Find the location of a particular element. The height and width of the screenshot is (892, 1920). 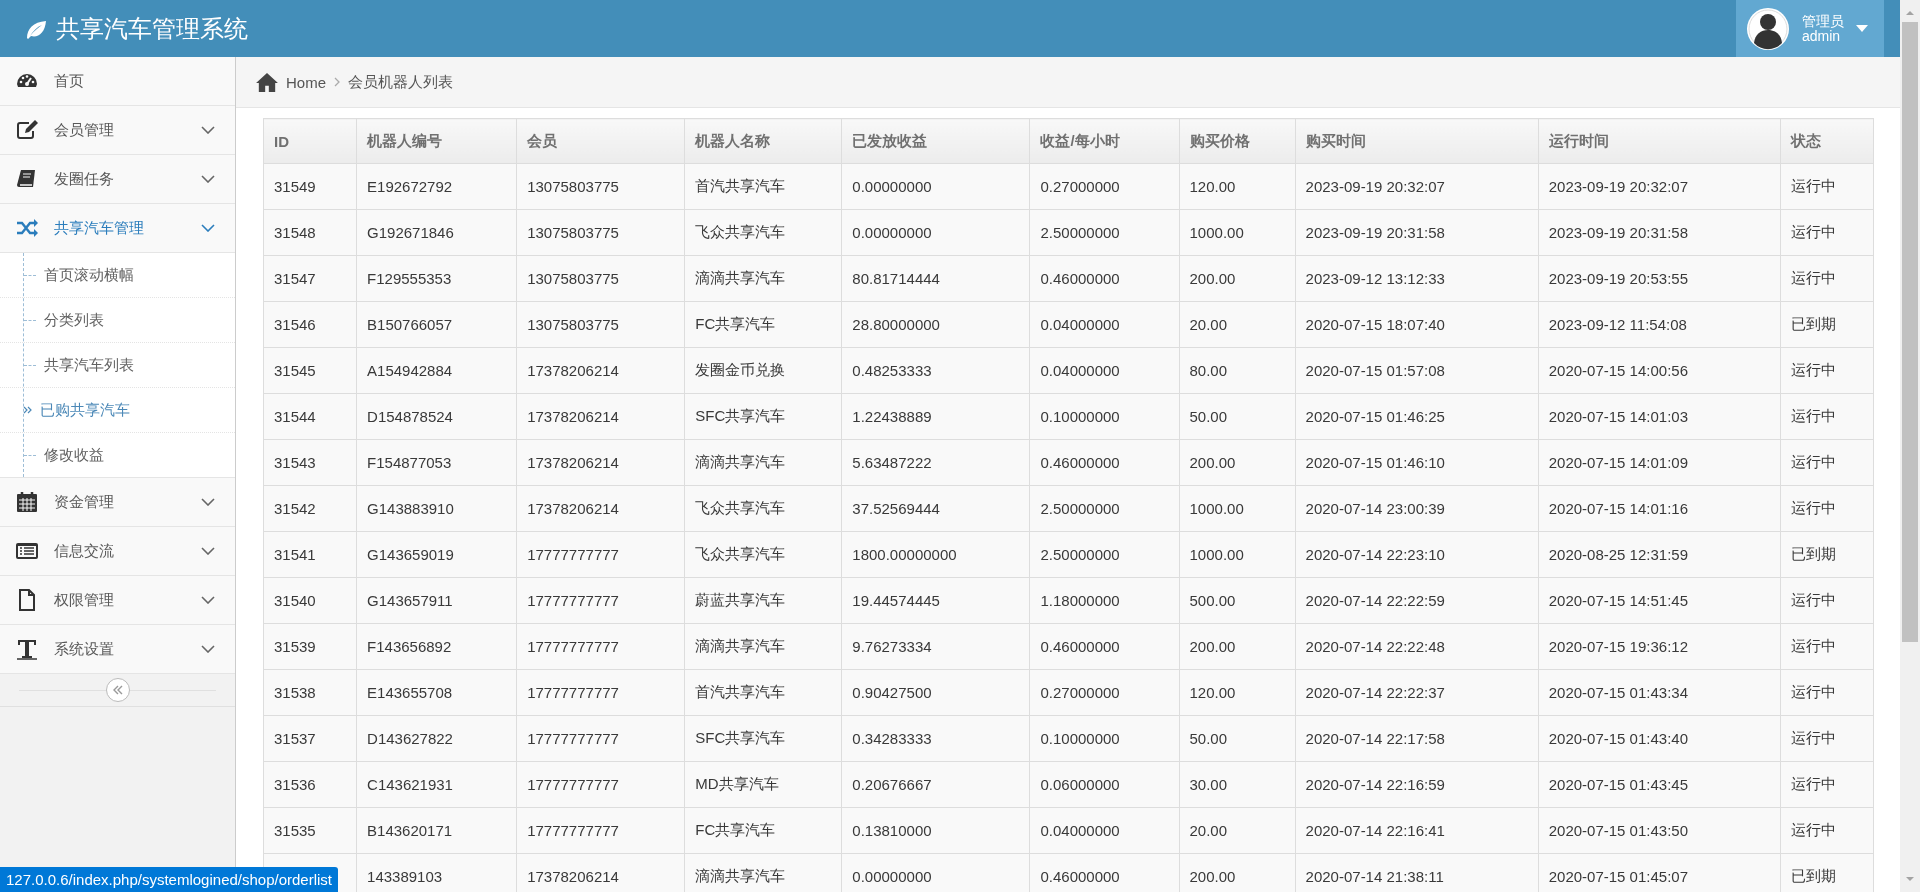

sidebar-collapse-button is located at coordinates (117, 690).